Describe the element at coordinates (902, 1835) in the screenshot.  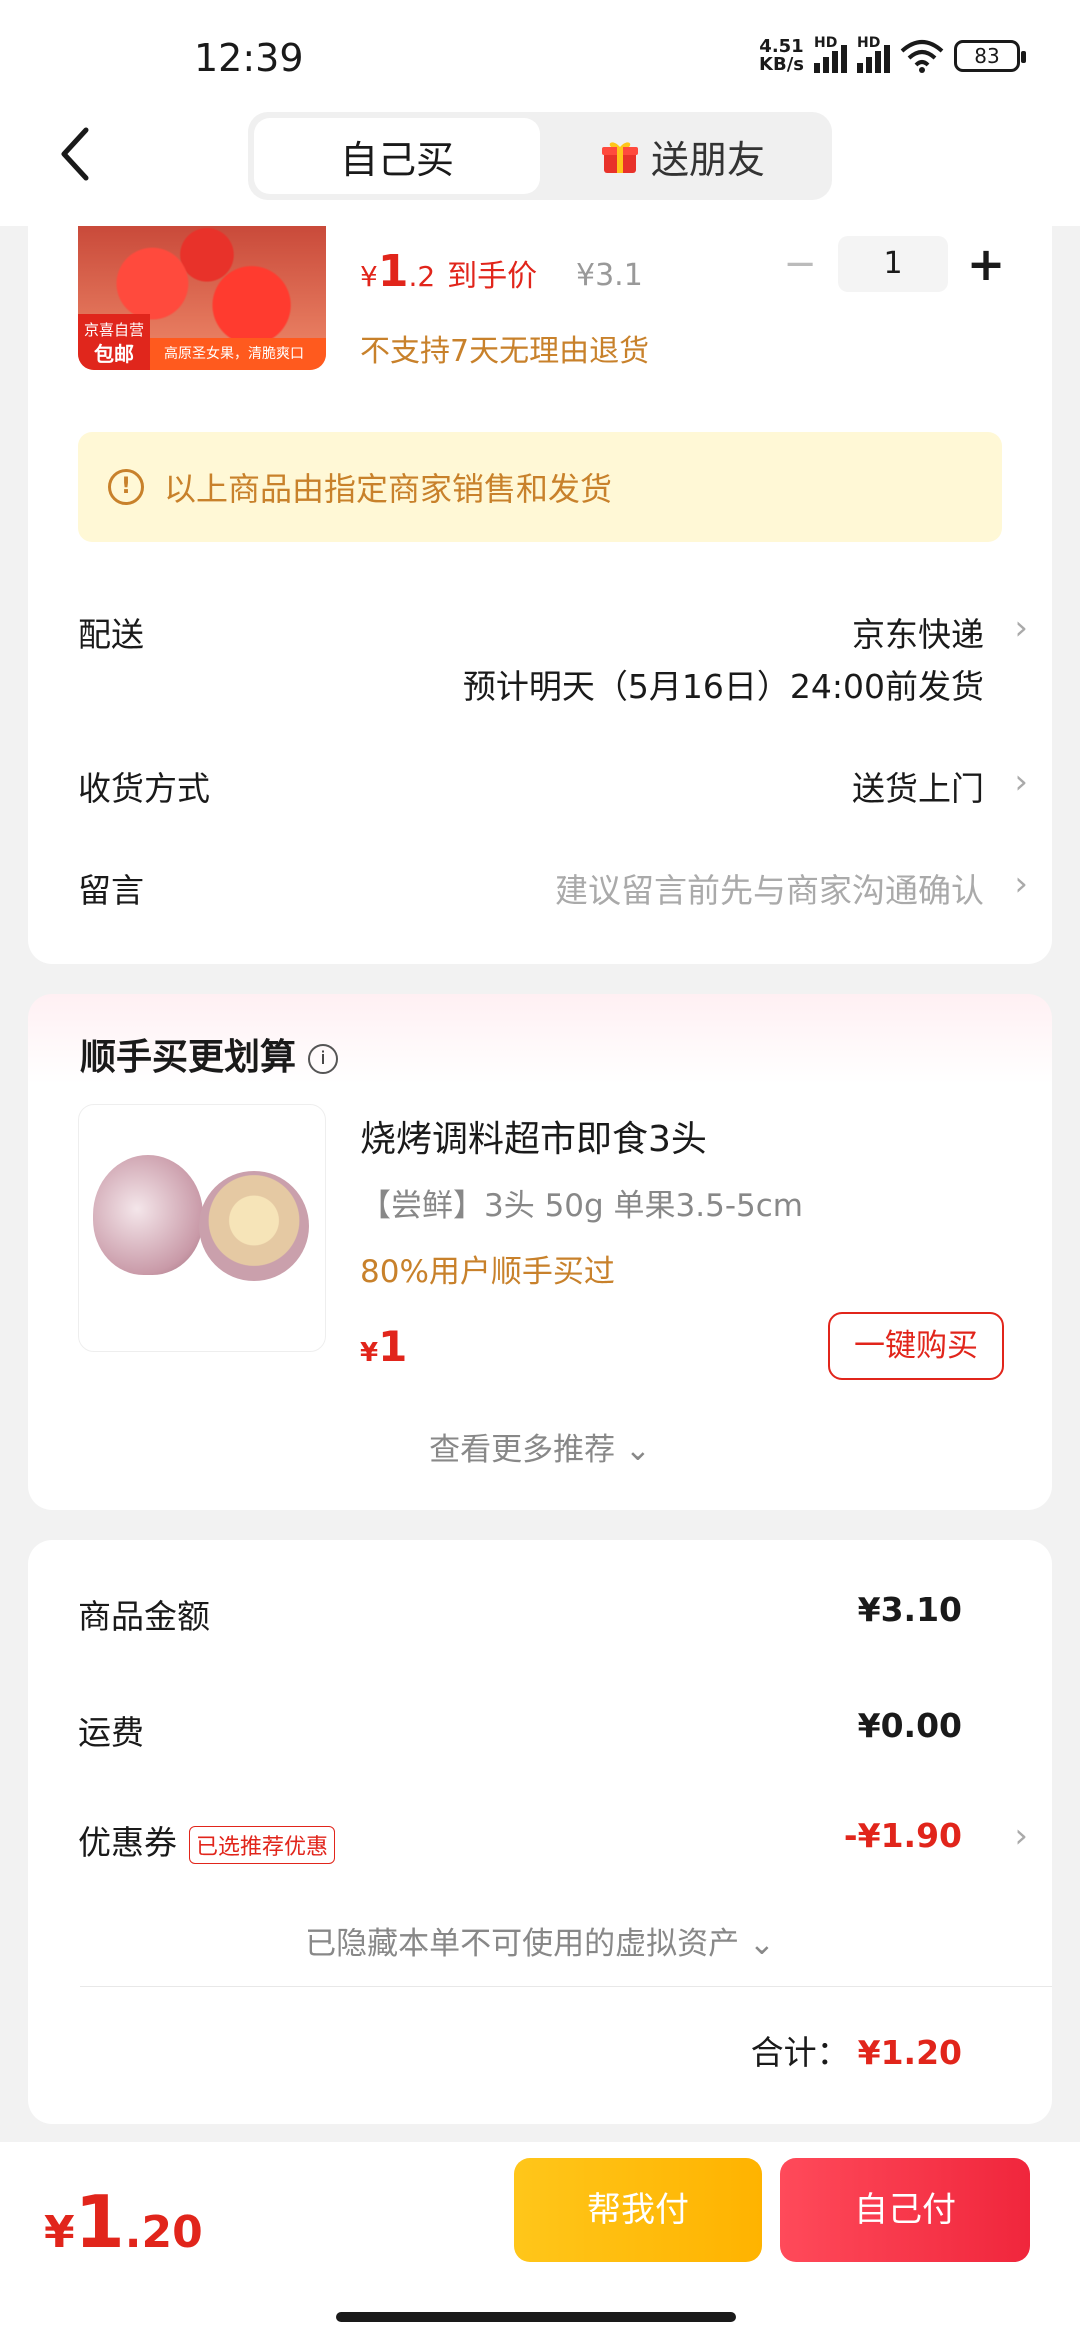
I see `coupon-value: -¥1.90` at that location.